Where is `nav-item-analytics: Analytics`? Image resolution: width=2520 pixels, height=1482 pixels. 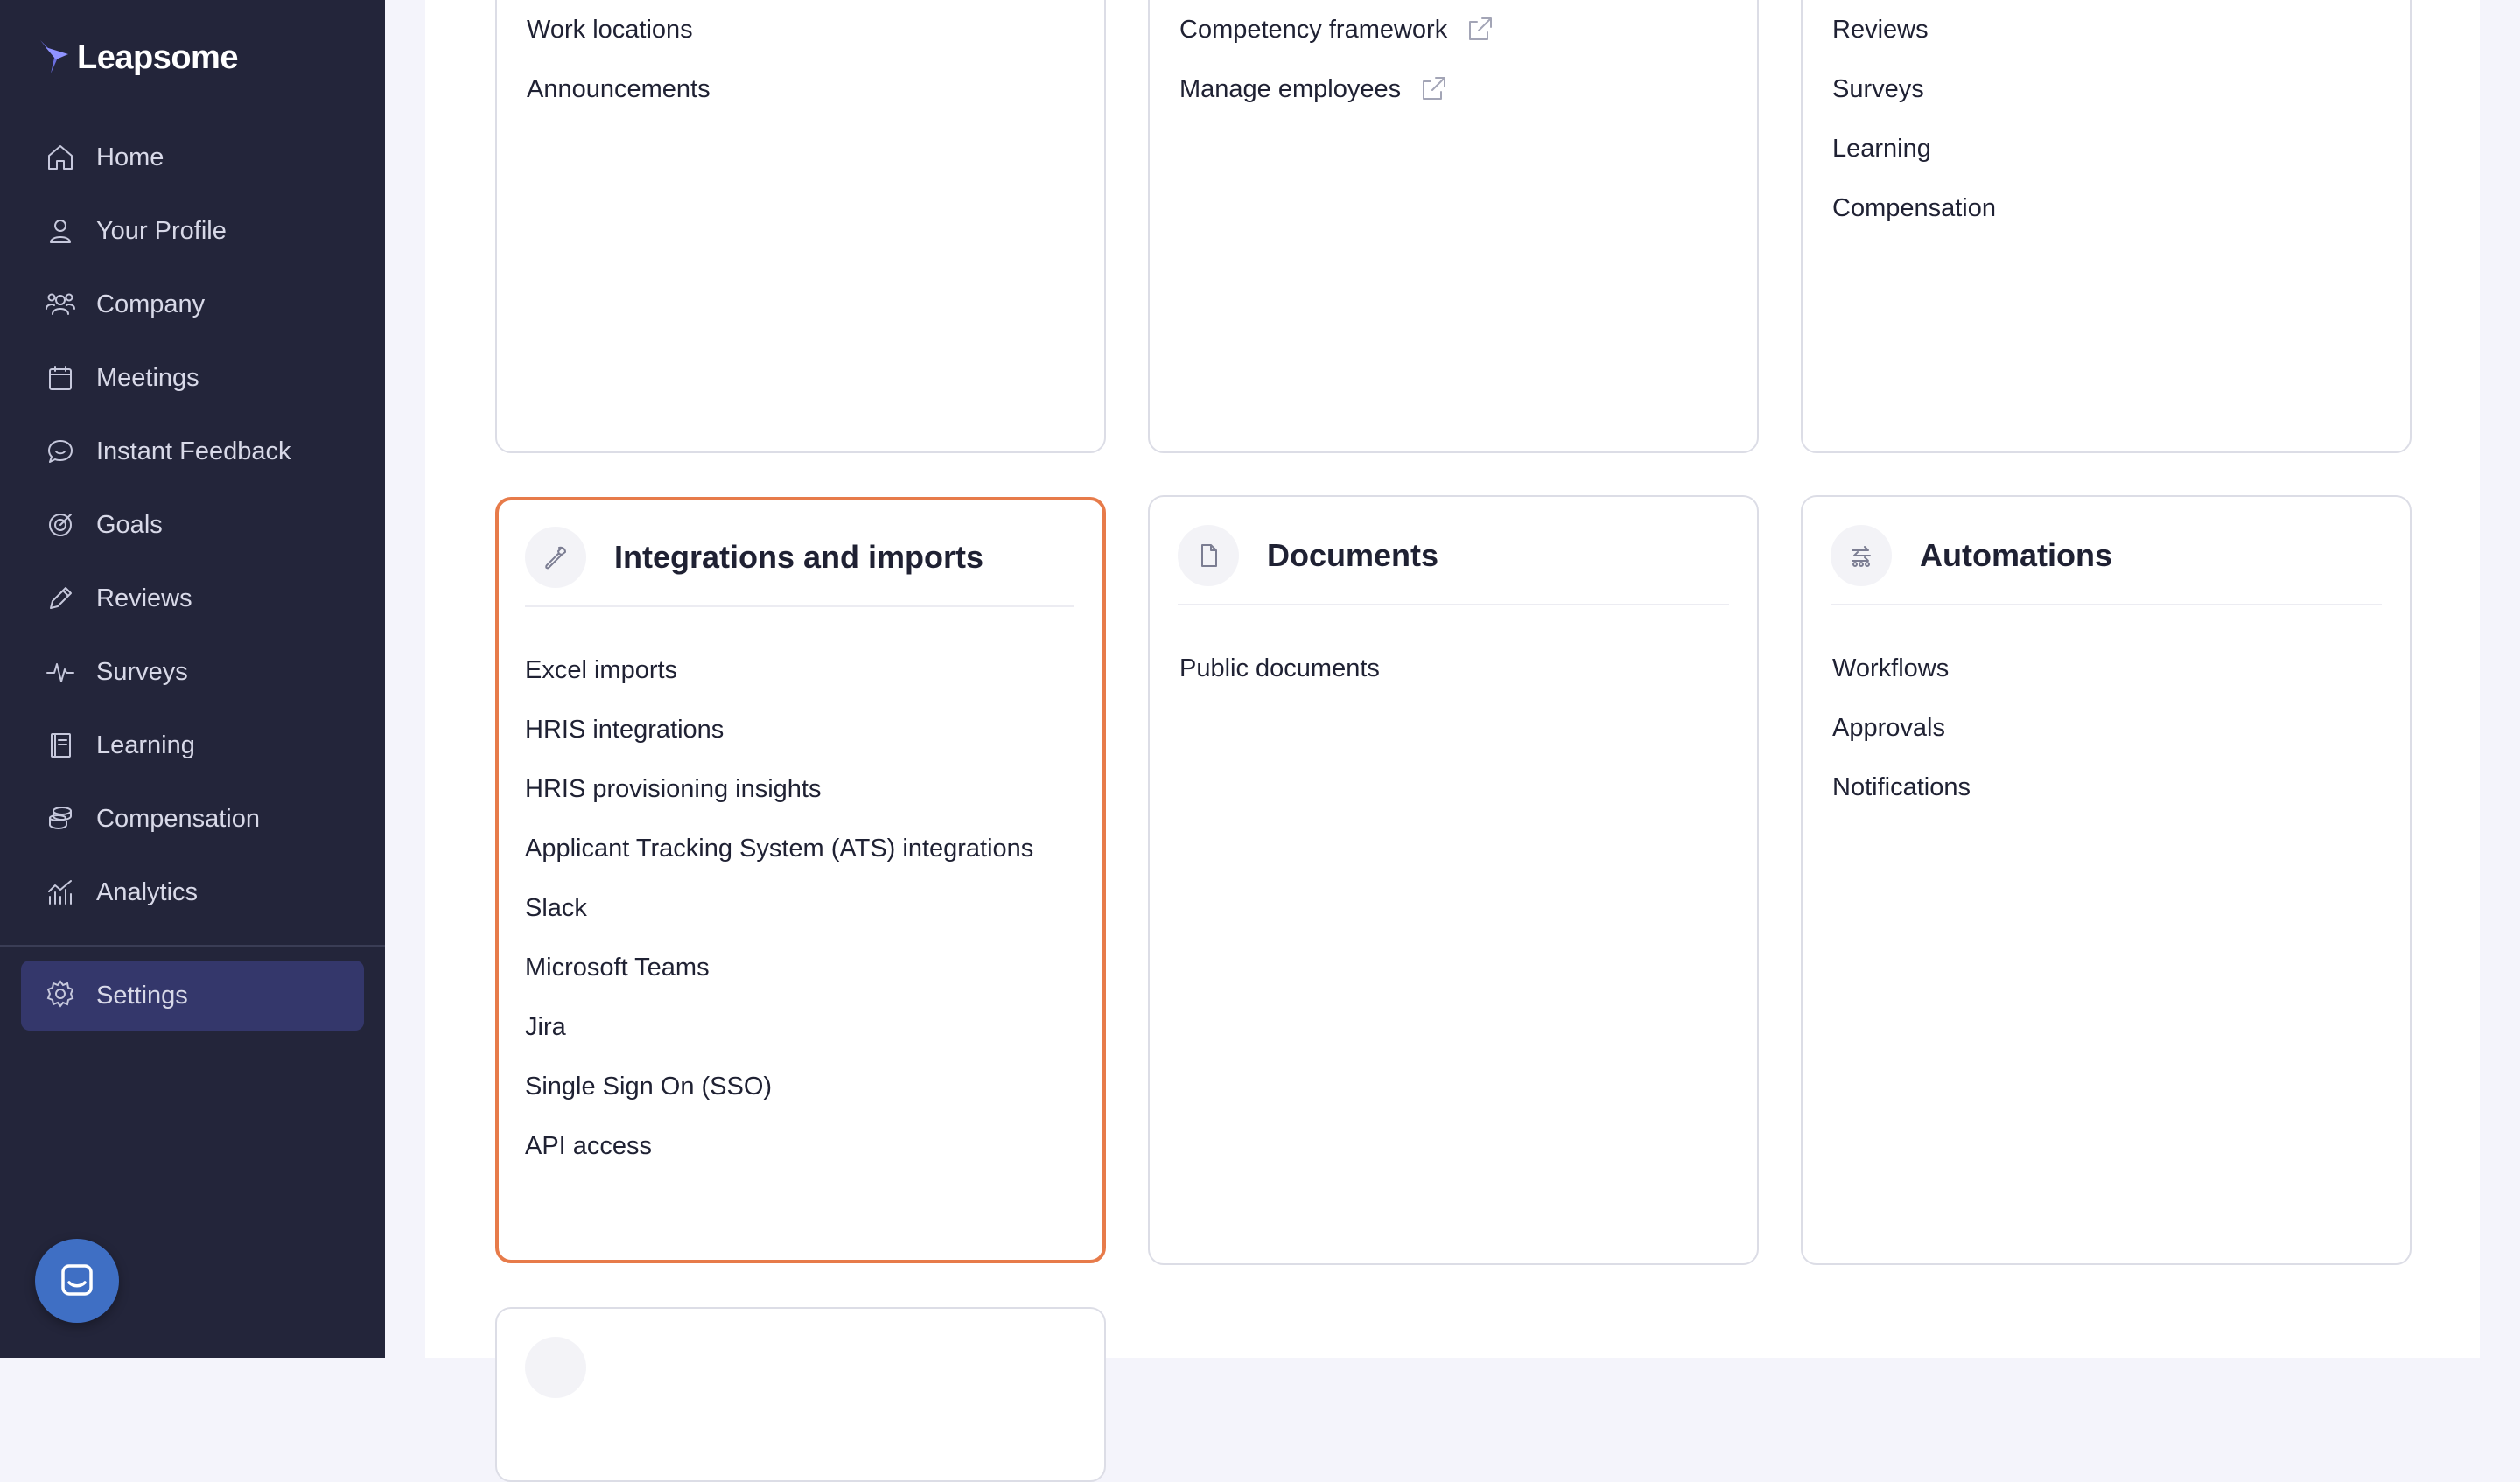 nav-item-analytics: Analytics is located at coordinates (192, 892).